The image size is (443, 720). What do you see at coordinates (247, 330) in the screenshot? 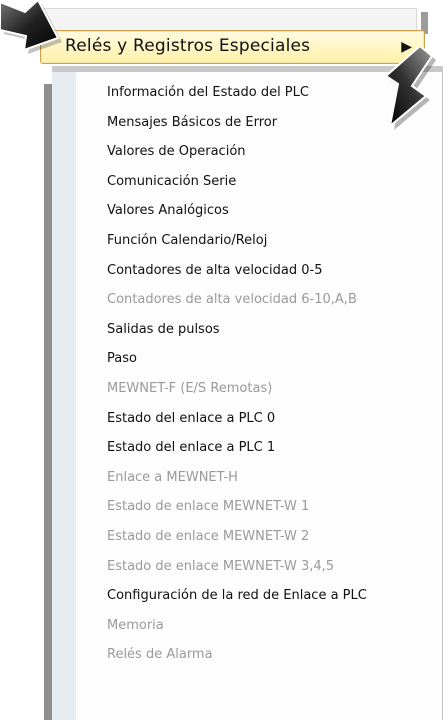
I see `submenu-item: Salidas de pulsos` at bounding box center [247, 330].